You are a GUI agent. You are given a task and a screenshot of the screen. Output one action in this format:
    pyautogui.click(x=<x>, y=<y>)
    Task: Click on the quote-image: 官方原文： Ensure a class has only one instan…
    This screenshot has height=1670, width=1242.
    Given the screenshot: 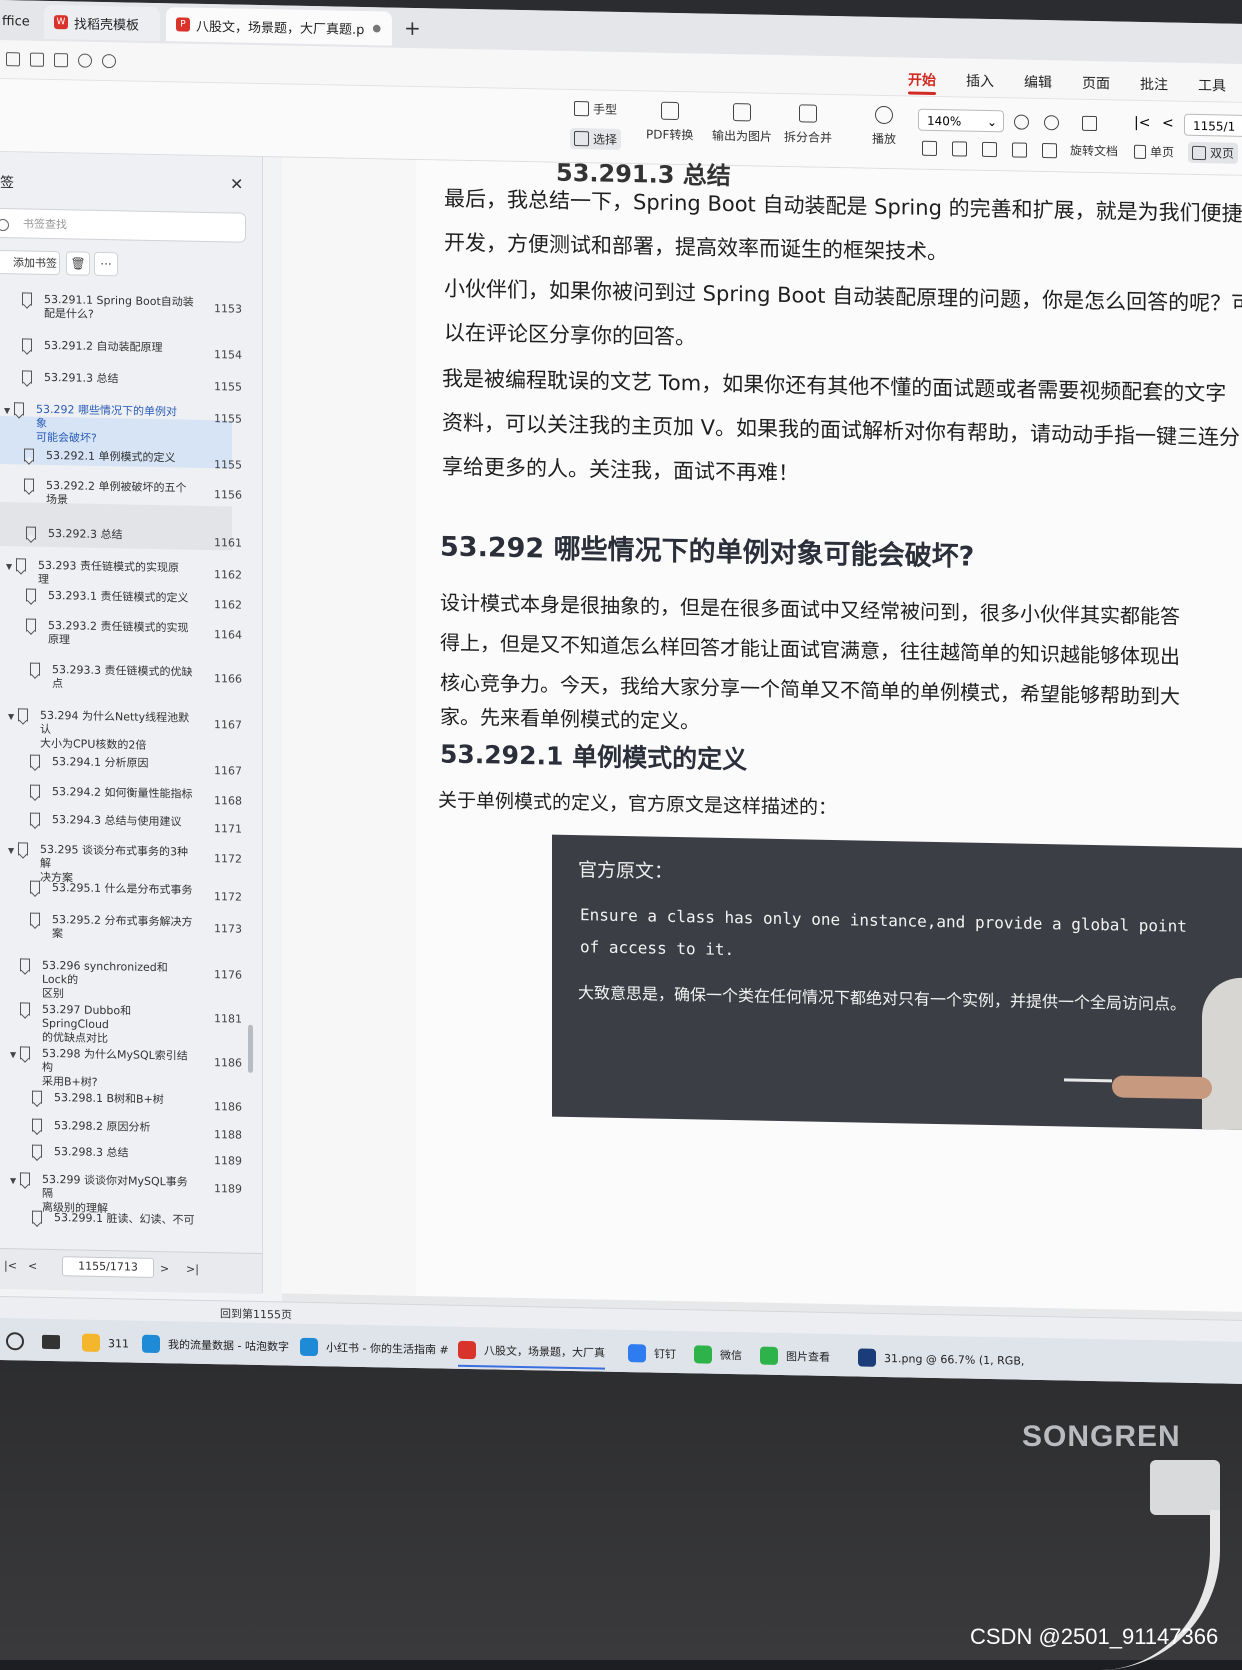 What is the action you would take?
    pyautogui.click(x=897, y=982)
    